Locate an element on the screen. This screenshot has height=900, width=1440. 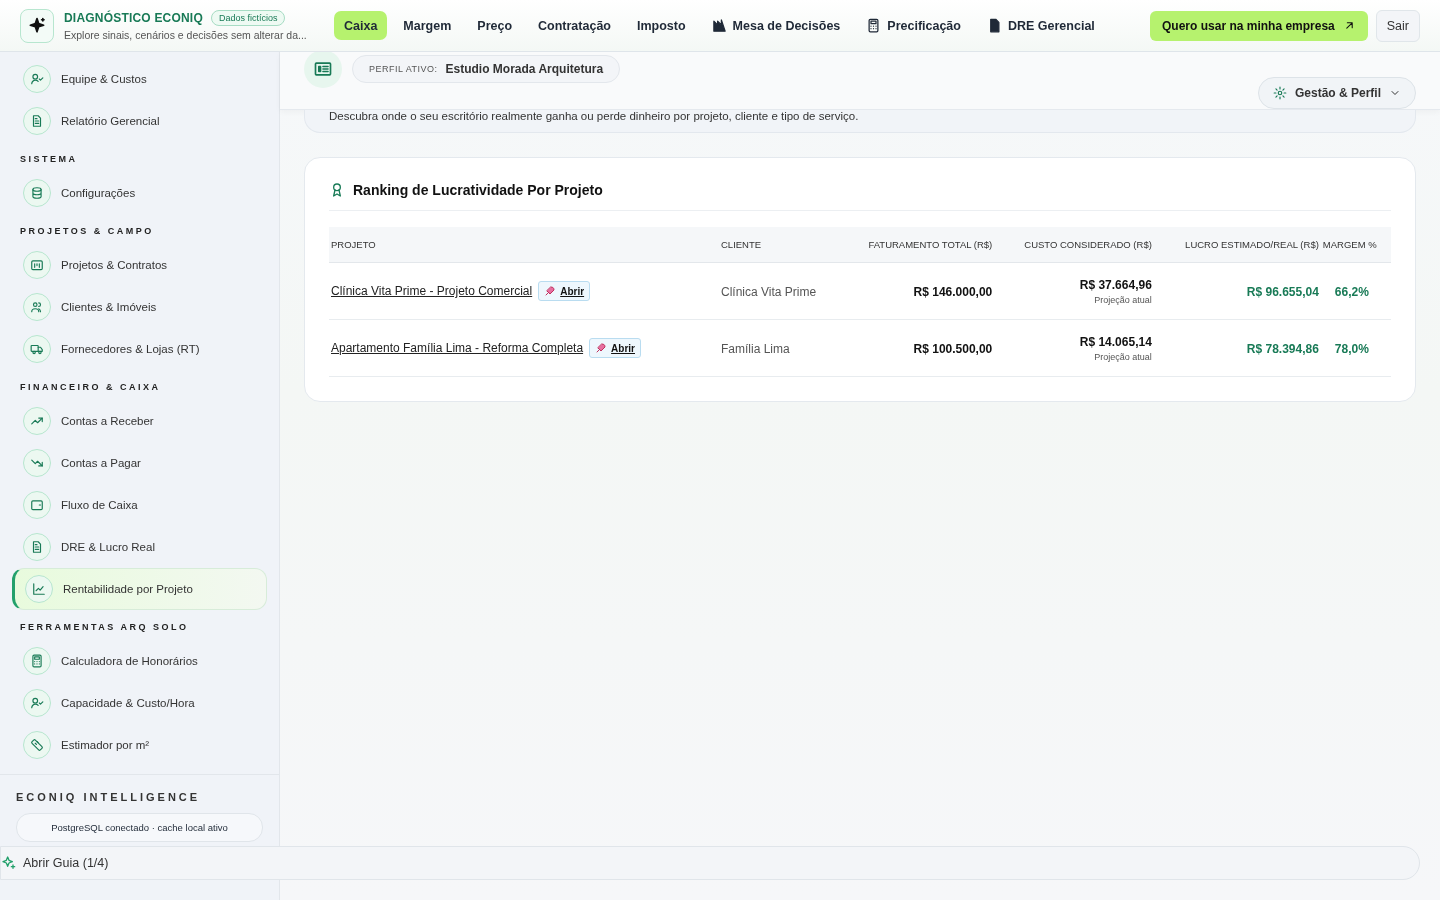
profile-name: Estudio Morada Arquitetura is located at coordinates (524, 68).